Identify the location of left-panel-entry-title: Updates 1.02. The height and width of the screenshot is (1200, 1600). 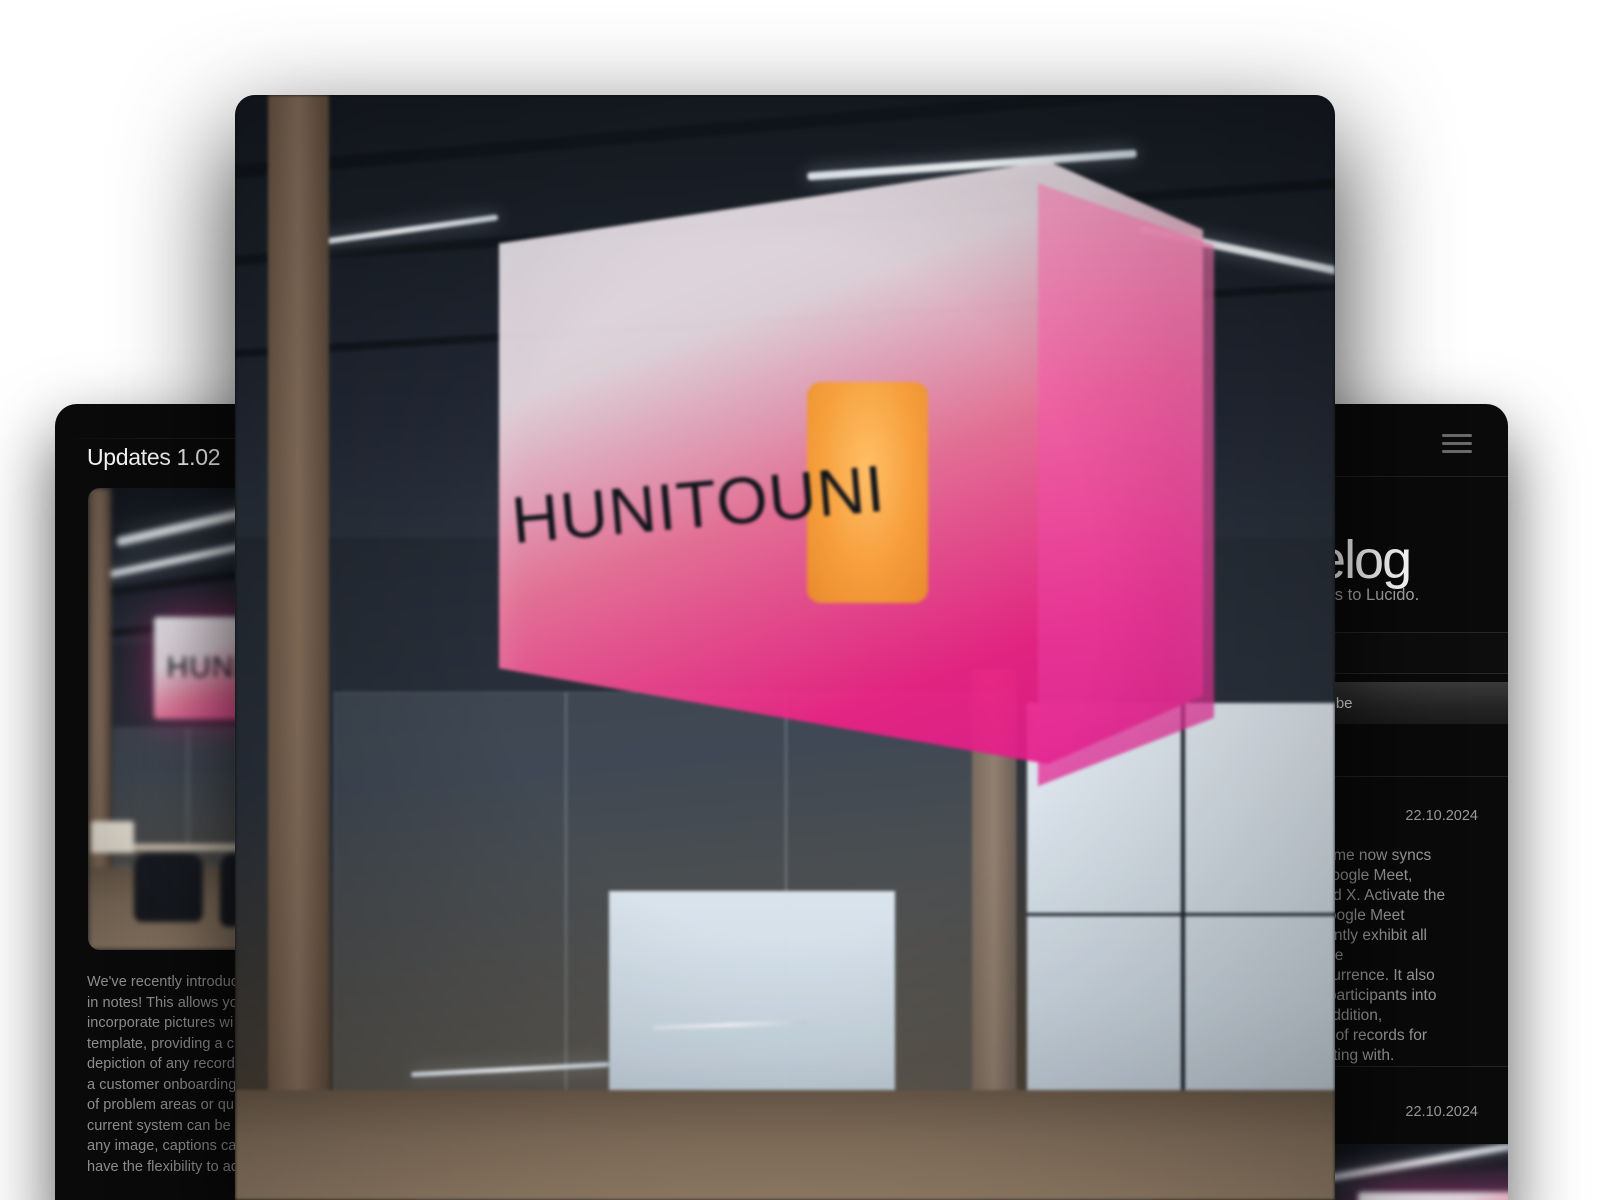
(154, 457).